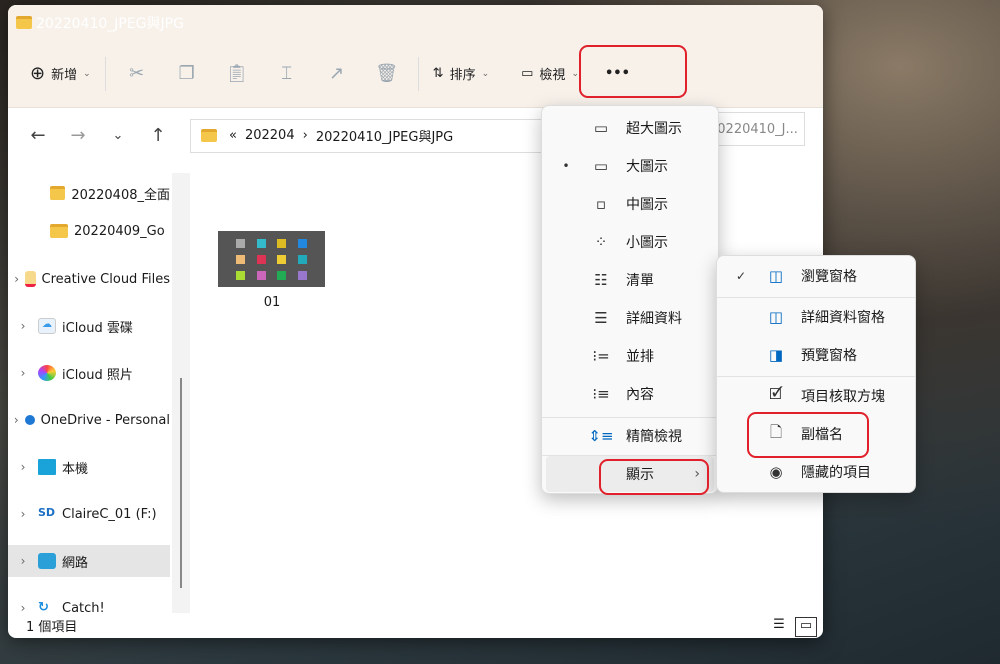 The height and width of the screenshot is (664, 1000). Describe the element at coordinates (415, 625) in the screenshot. I see `status-bar: 1 個項目 ☰ ▭` at that location.